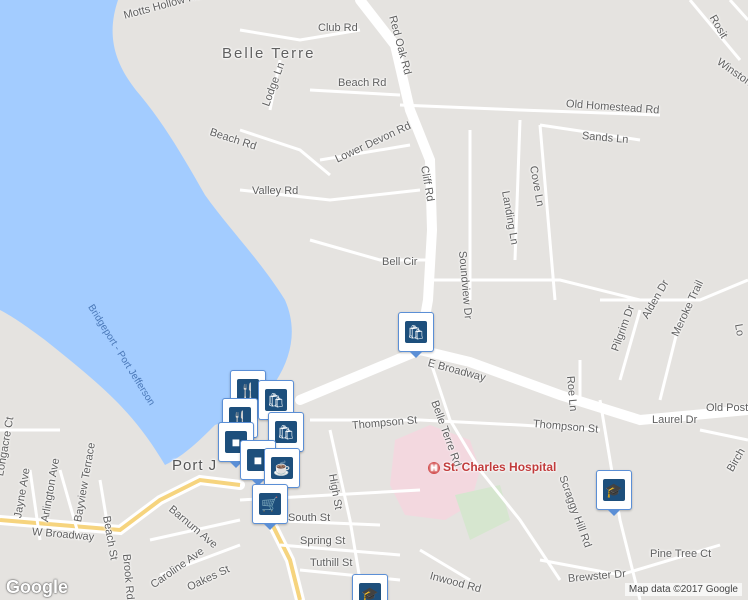 The width and height of the screenshot is (748, 600). What do you see at coordinates (275, 191) in the screenshot?
I see `road-label: Valley Rd` at bounding box center [275, 191].